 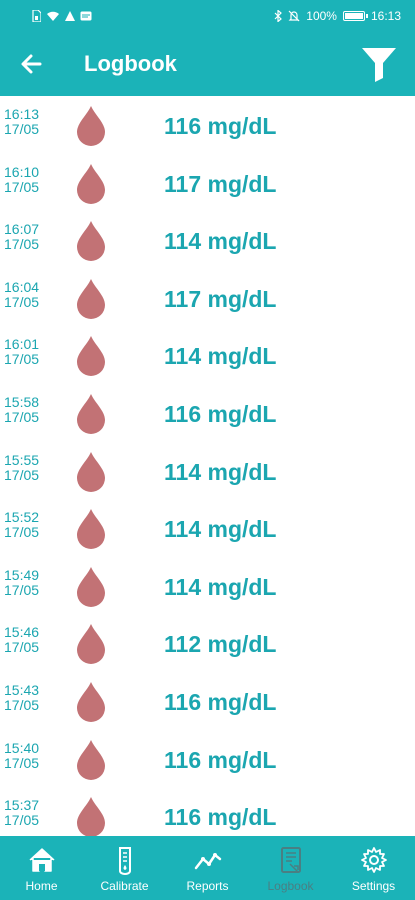 I want to click on log-entry-datetime: 15:49 17/05, so click(x=22, y=582).